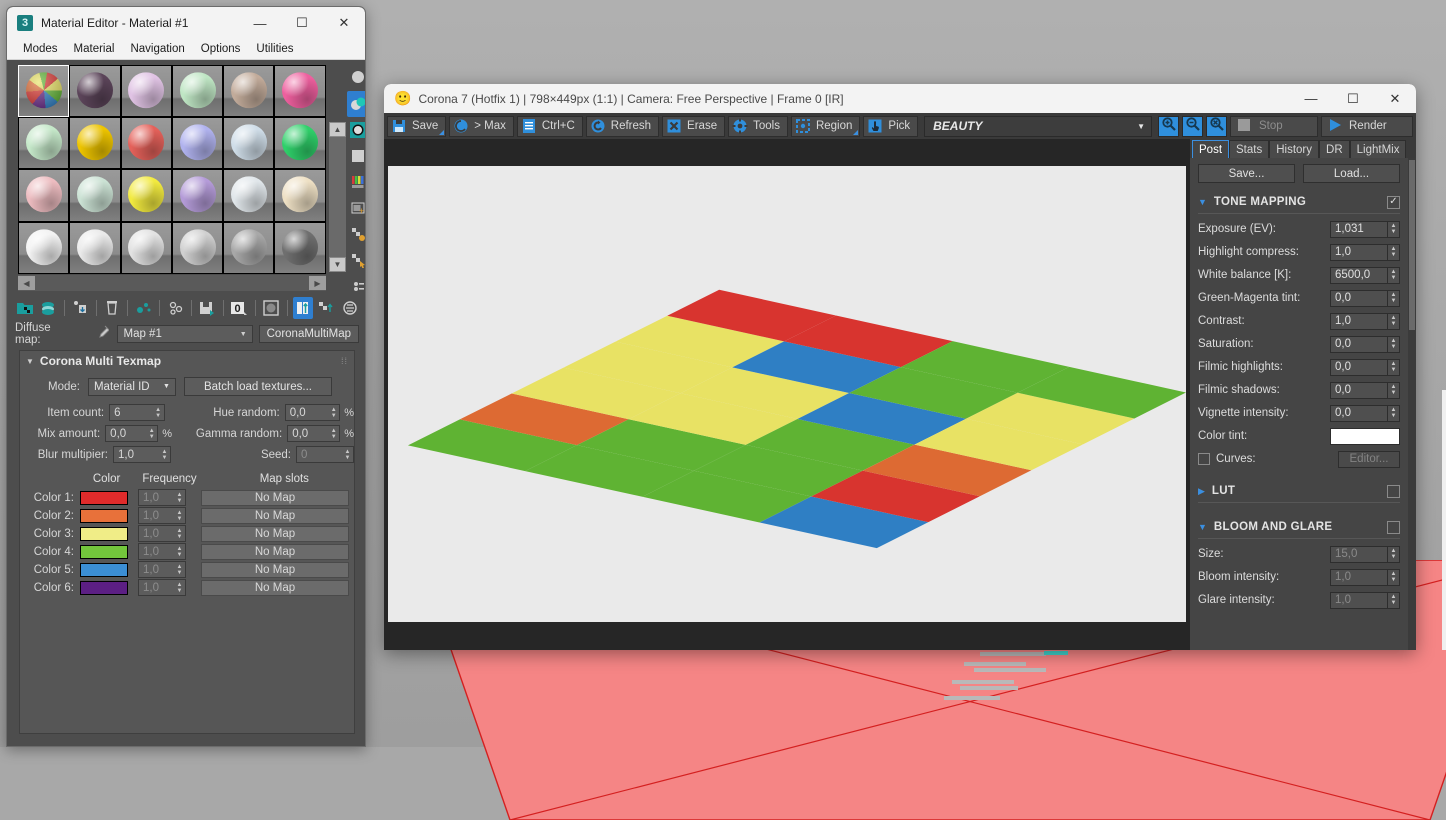 This screenshot has width=1446, height=820. I want to click on post-row-exposure-ev: Exposure (EV): 1,031 ▲ ▼, so click(1299, 229).